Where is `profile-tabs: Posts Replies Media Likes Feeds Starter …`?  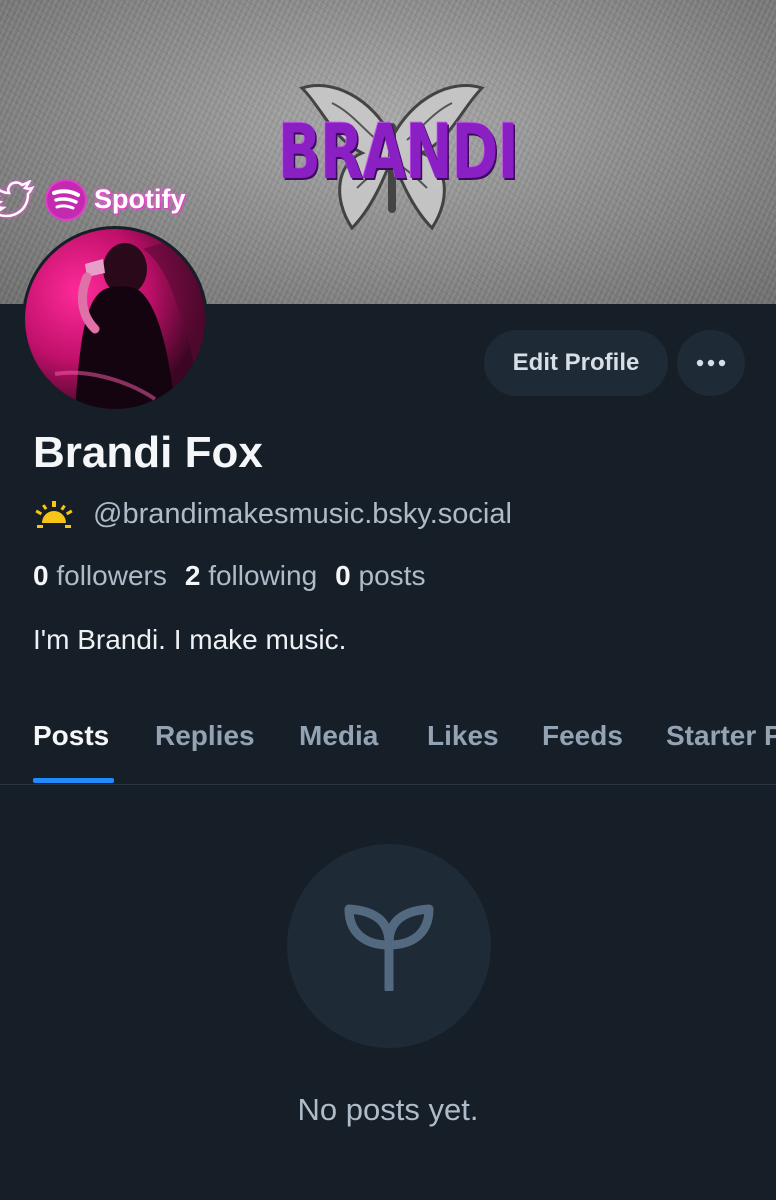
profile-tabs: Posts Replies Media Likes Feeds Starter … is located at coordinates (388, 742).